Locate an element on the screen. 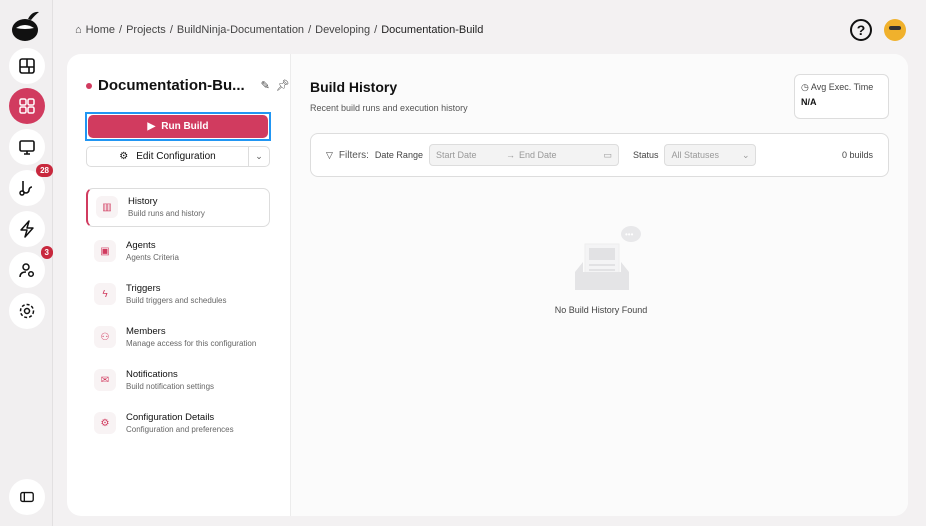 Image resolution: width=926 pixels, height=526 pixels. agents-nav-button is located at coordinates (27, 147).